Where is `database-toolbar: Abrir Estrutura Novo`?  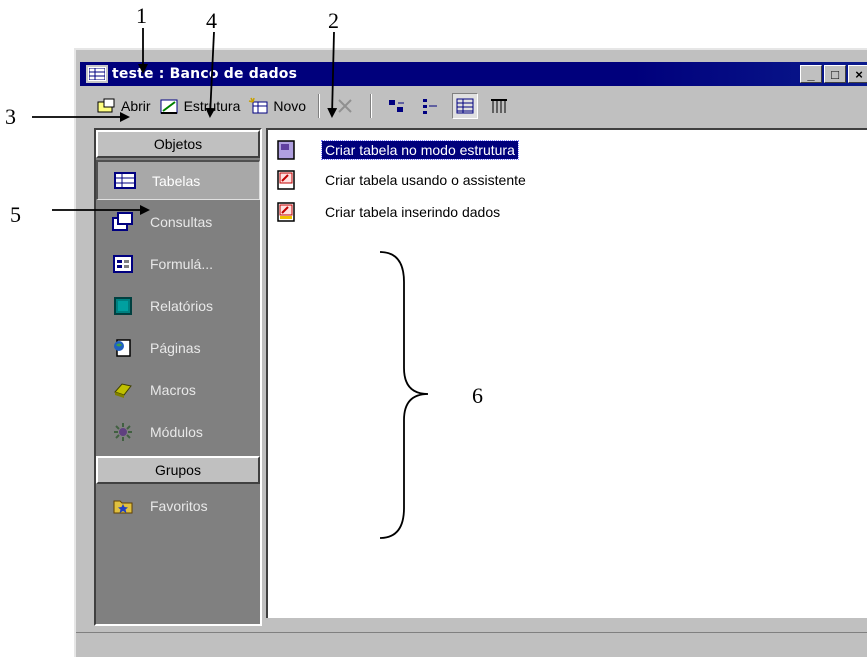 database-toolbar: Abrir Estrutura Novo is located at coordinates (473, 106).